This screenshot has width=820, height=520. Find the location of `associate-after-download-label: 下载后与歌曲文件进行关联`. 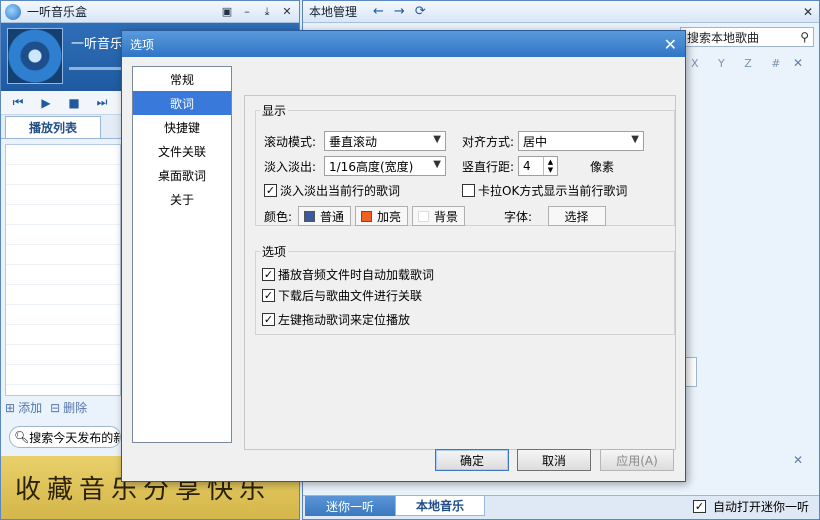

associate-after-download-label: 下载后与歌曲文件进行关联 is located at coordinates (350, 296).